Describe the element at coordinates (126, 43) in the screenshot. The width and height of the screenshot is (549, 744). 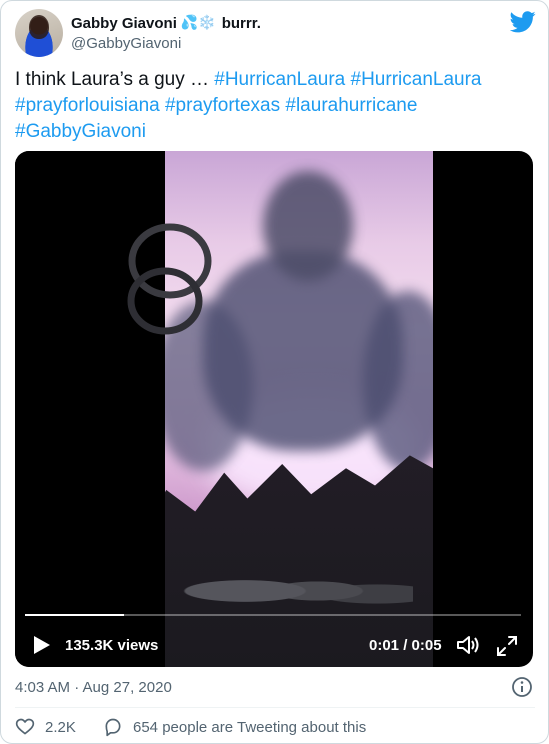
I see `author-handle: @GabbyGiavoni` at that location.